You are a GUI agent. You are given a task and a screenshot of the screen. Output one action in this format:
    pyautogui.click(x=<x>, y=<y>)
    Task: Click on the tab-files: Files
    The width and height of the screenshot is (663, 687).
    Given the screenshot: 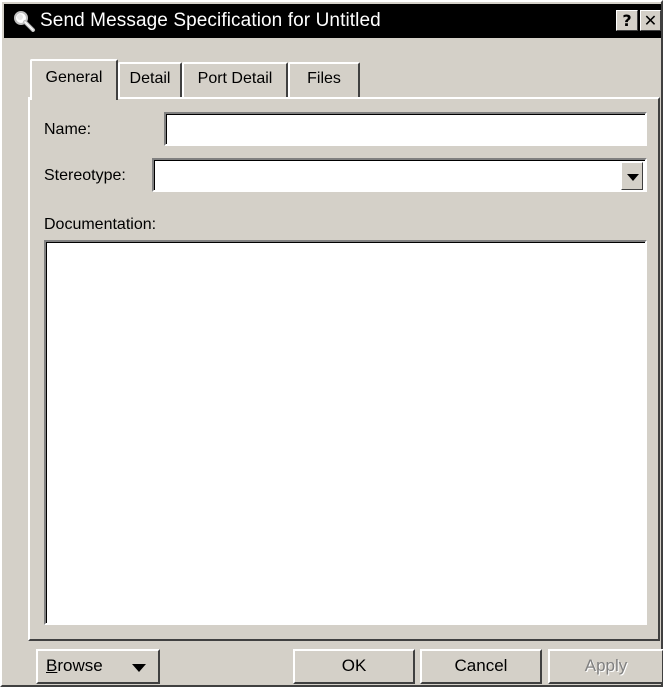 What is the action you would take?
    pyautogui.click(x=324, y=80)
    